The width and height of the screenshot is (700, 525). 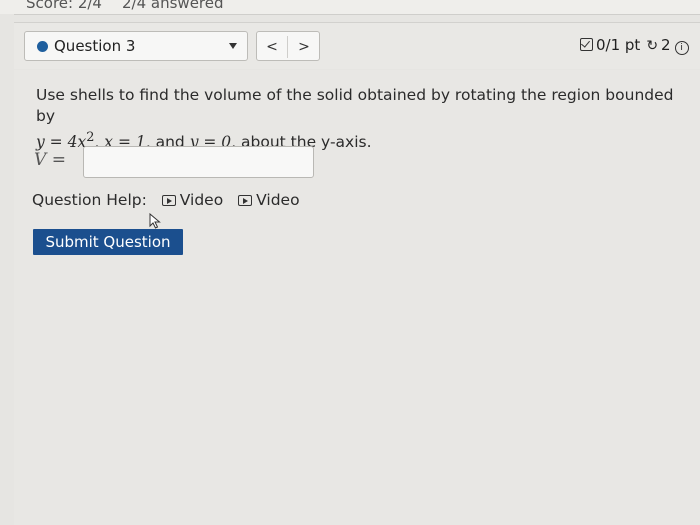 What do you see at coordinates (64, 6) in the screenshot?
I see `score-text: Score: 2/4` at bounding box center [64, 6].